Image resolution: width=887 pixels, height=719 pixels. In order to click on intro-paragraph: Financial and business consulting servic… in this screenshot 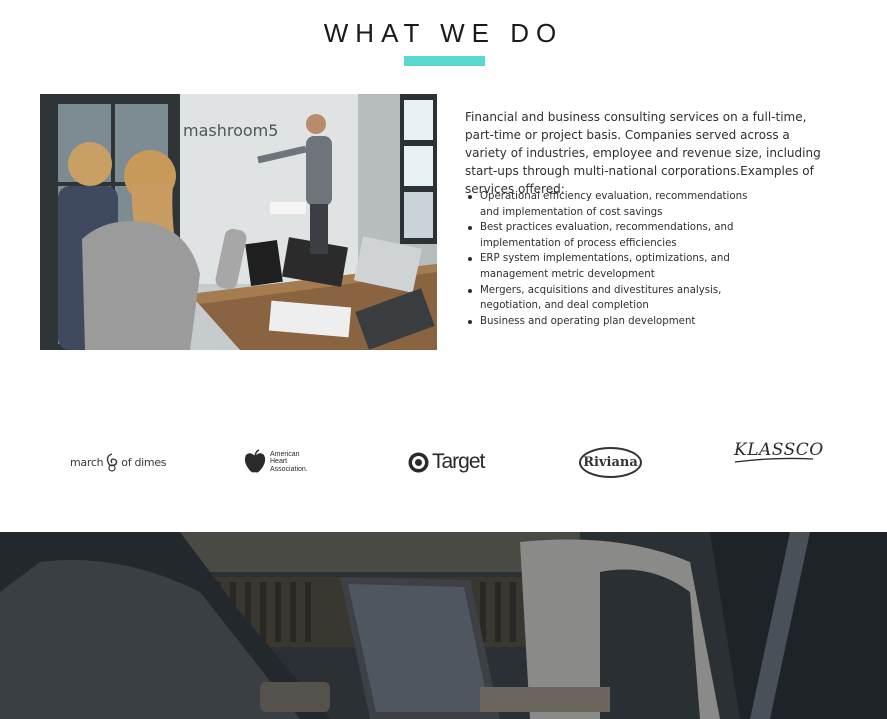, I will do `click(643, 153)`.